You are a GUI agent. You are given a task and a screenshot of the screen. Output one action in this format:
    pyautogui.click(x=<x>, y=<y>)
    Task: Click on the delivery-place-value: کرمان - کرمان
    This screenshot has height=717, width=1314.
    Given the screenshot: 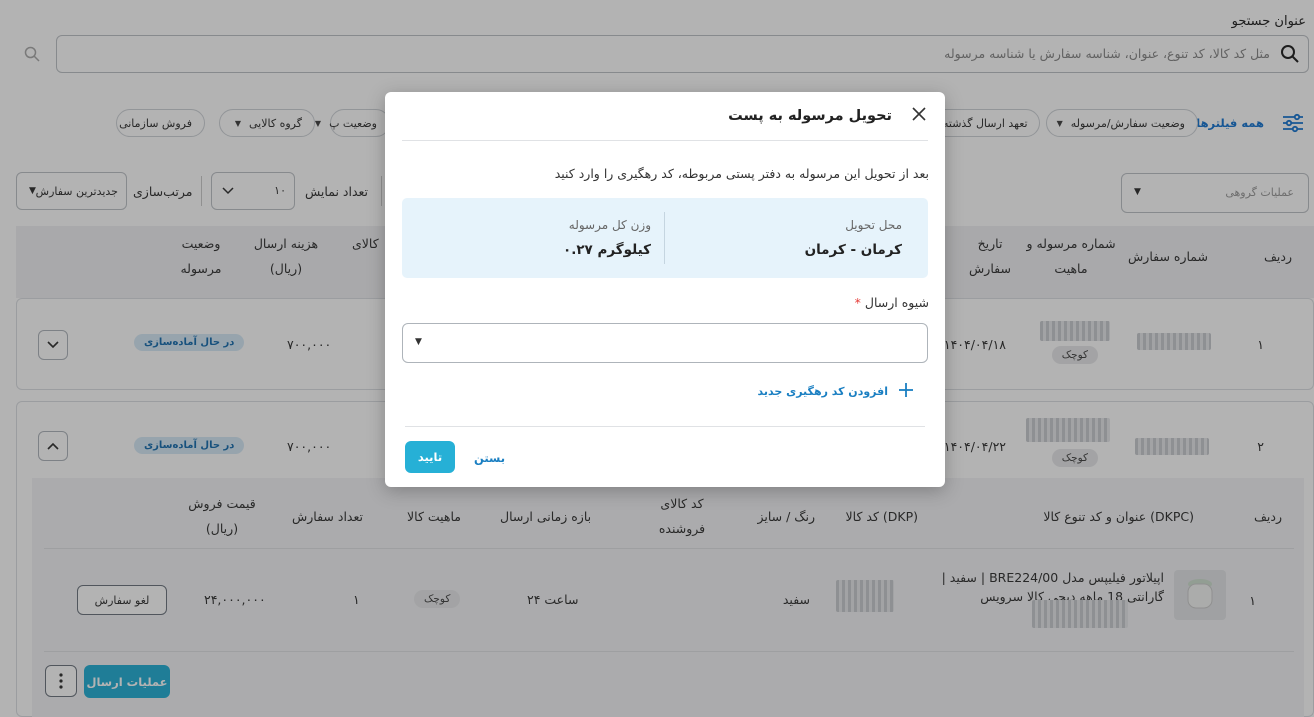 What is the action you would take?
    pyautogui.click(x=853, y=250)
    